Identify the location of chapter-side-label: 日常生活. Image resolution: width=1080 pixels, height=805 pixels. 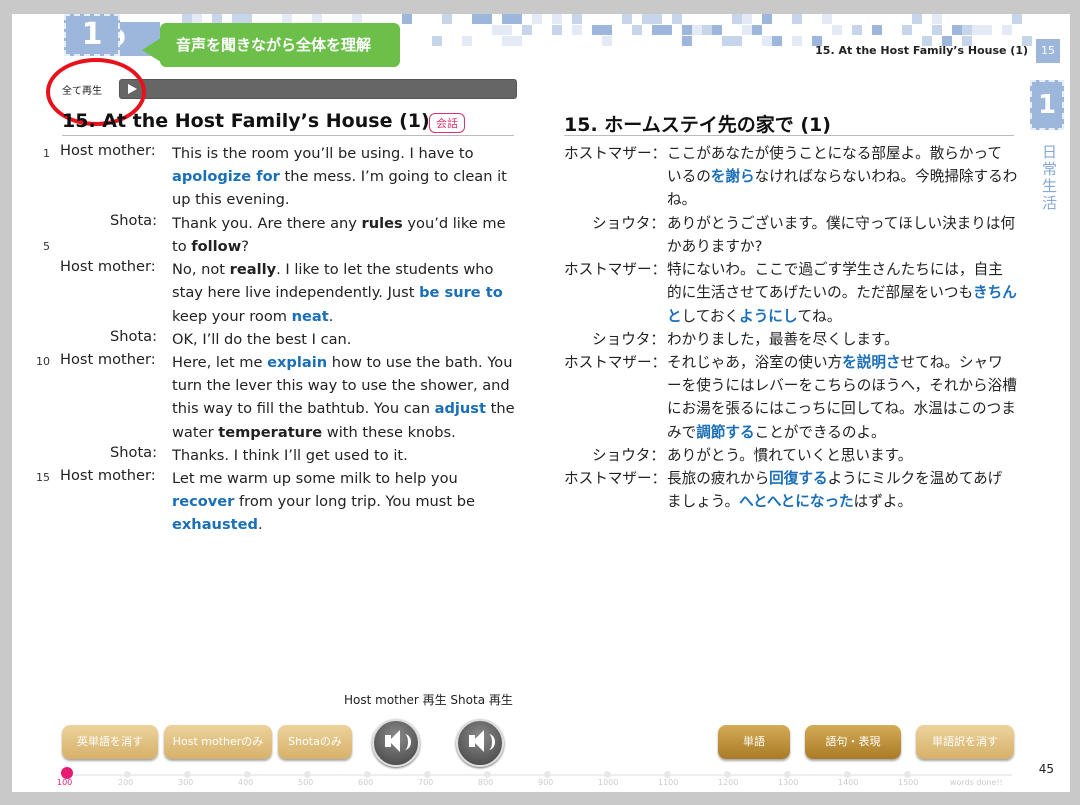
(1049, 178).